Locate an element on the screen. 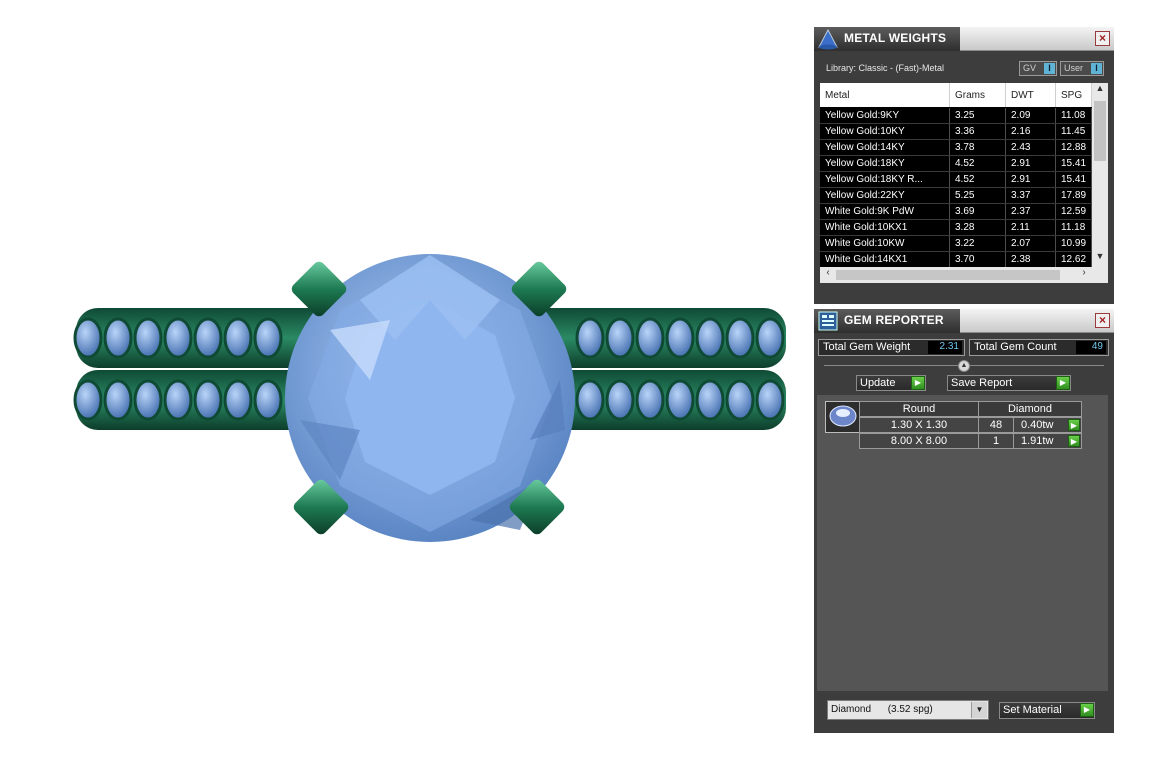  table-row: White Gold:14KX1 3.70 2.38 12.62 is located at coordinates (956, 260).